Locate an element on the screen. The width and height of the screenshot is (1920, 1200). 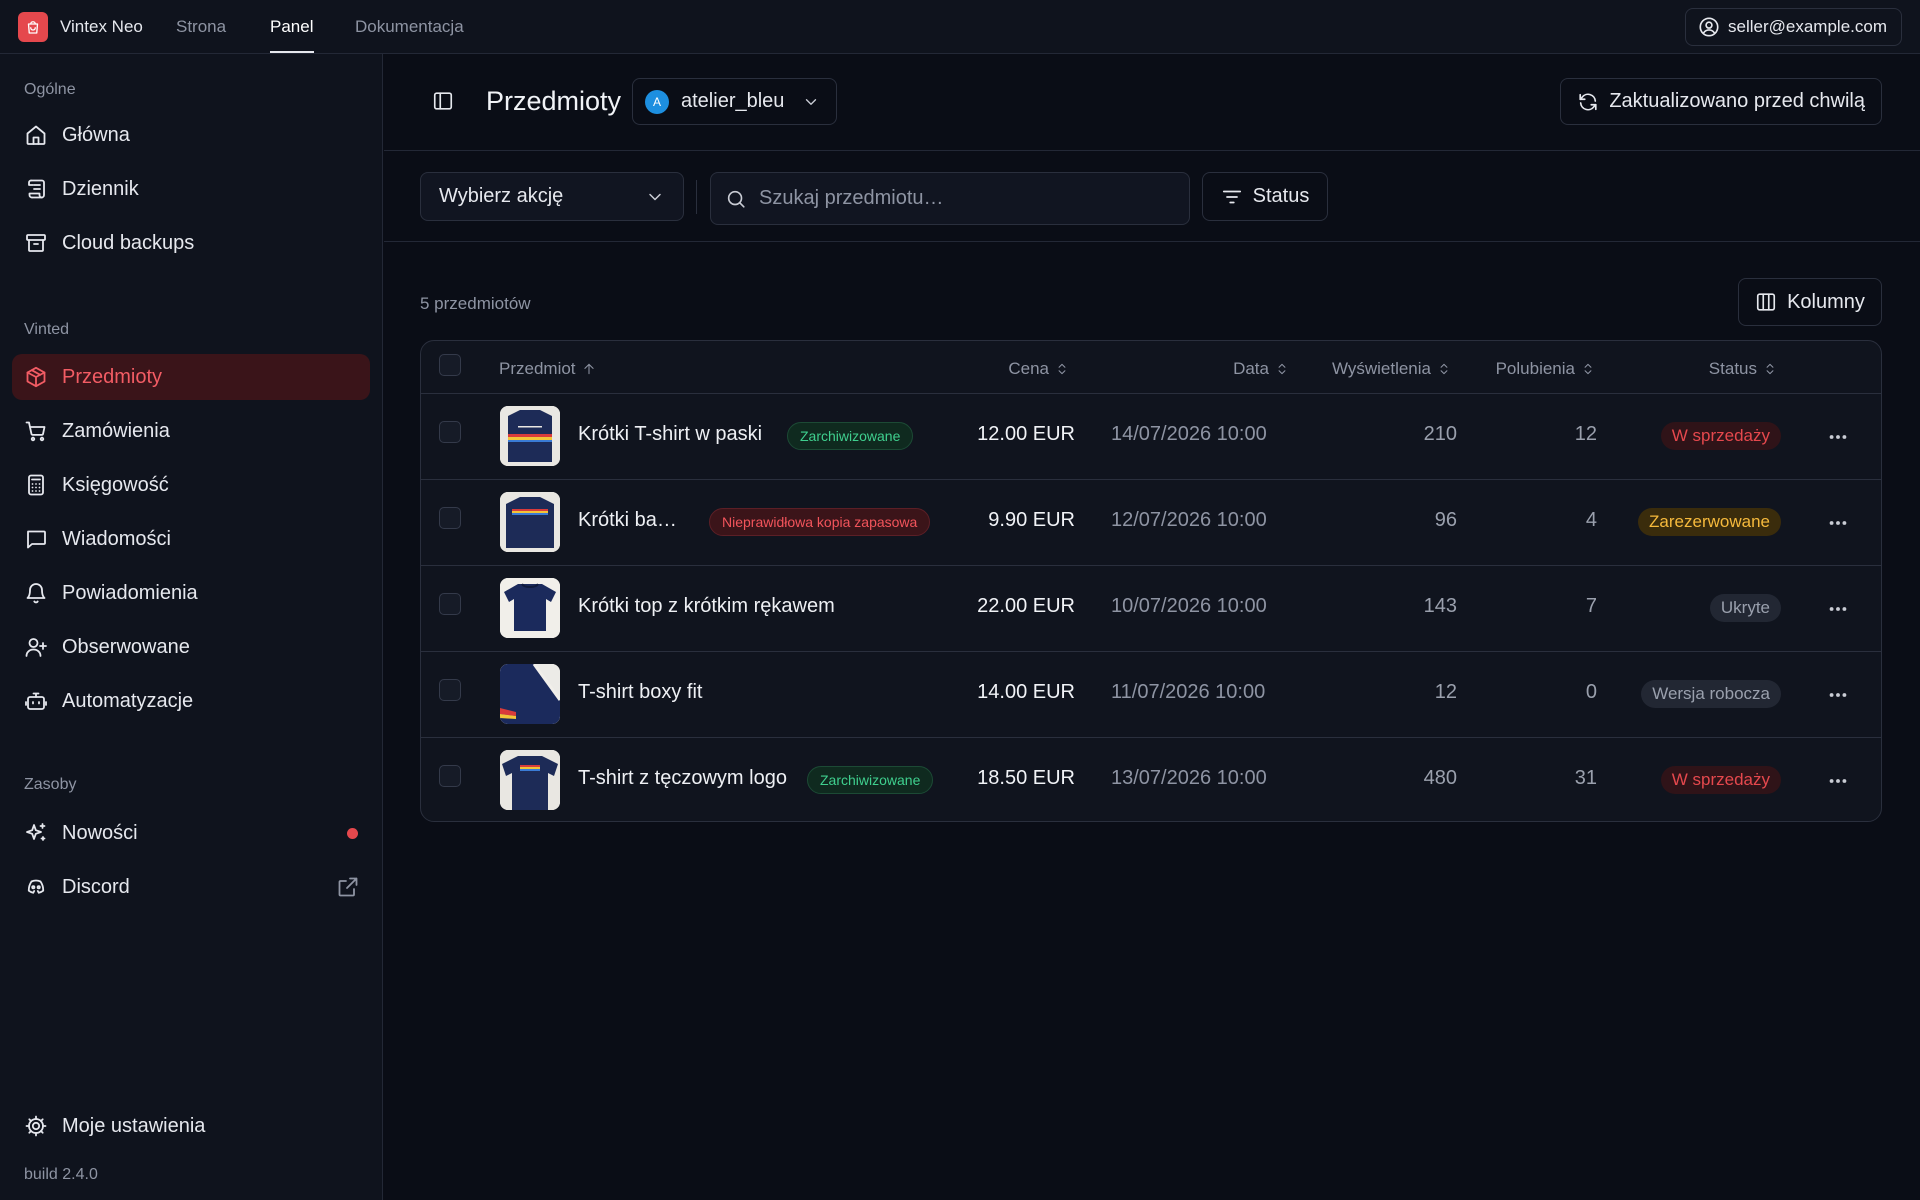
sidebar-item-discord: Discord is located at coordinates (191, 887).